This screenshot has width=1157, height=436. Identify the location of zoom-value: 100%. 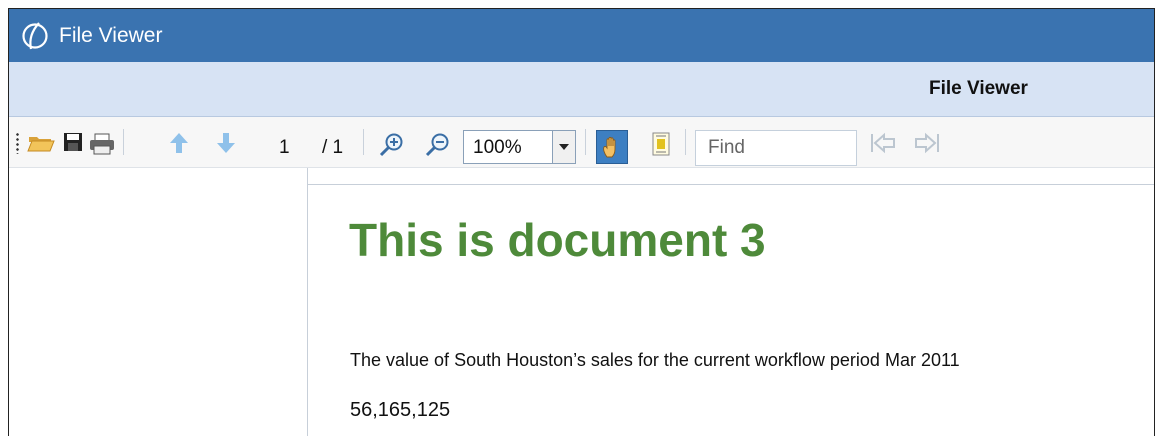
(497, 147).